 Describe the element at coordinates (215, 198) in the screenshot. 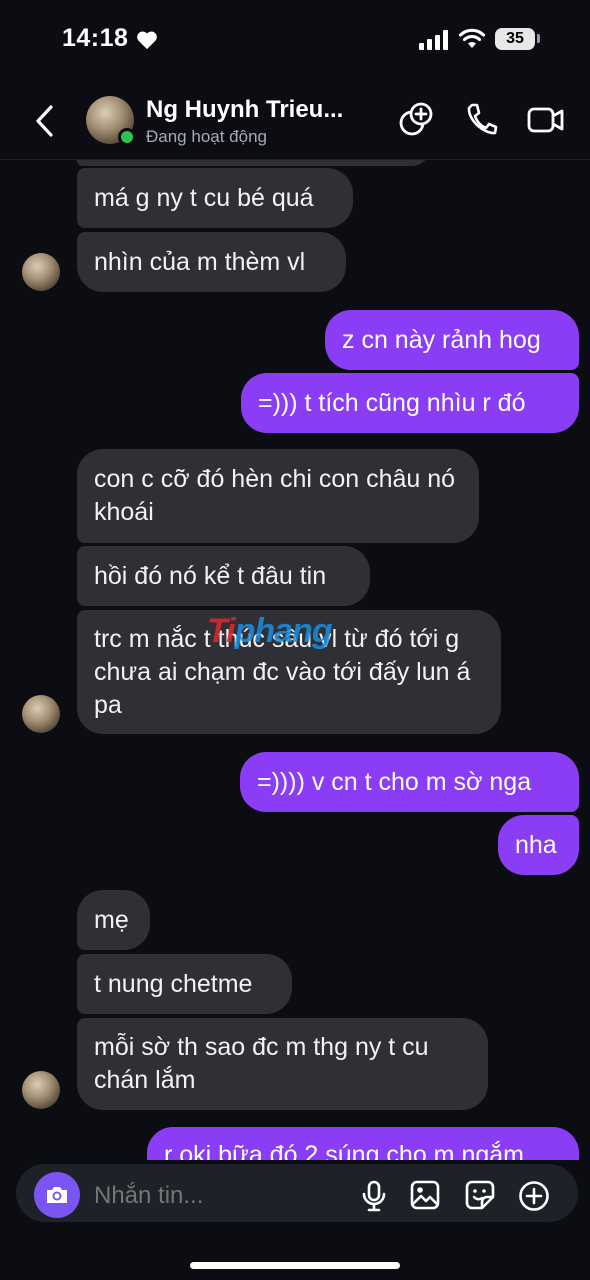

I see `message-bubble-incoming: má g ny t cu bé quá` at that location.